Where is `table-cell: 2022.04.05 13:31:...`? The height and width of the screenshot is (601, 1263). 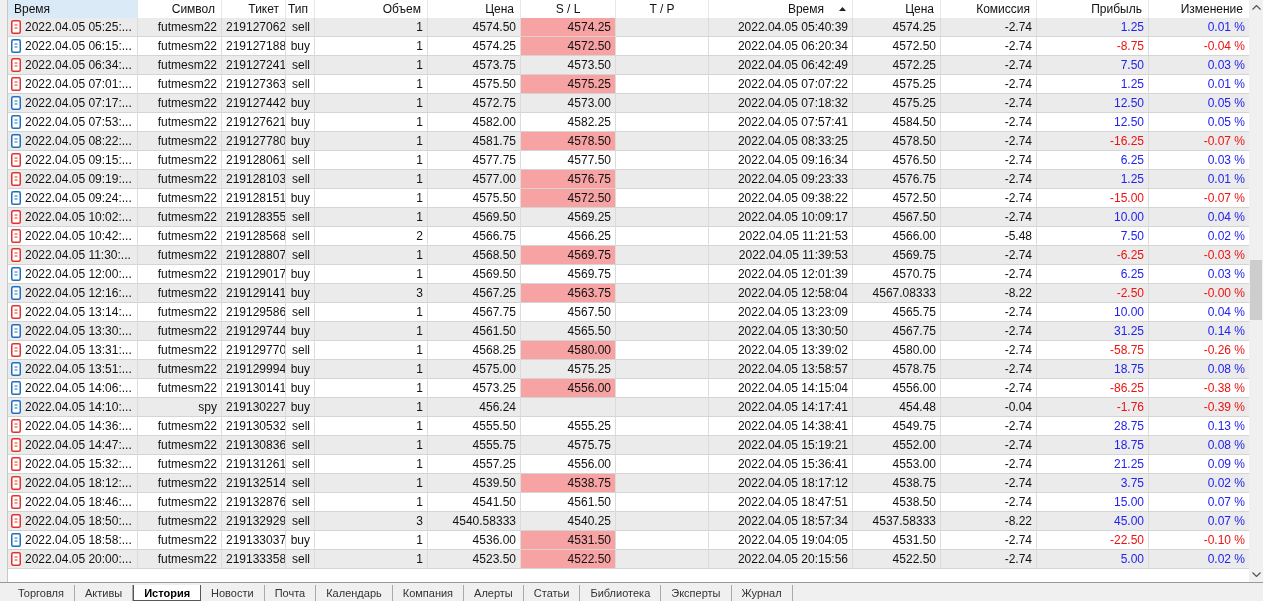
table-cell: 2022.04.05 13:31:... is located at coordinates (73, 350).